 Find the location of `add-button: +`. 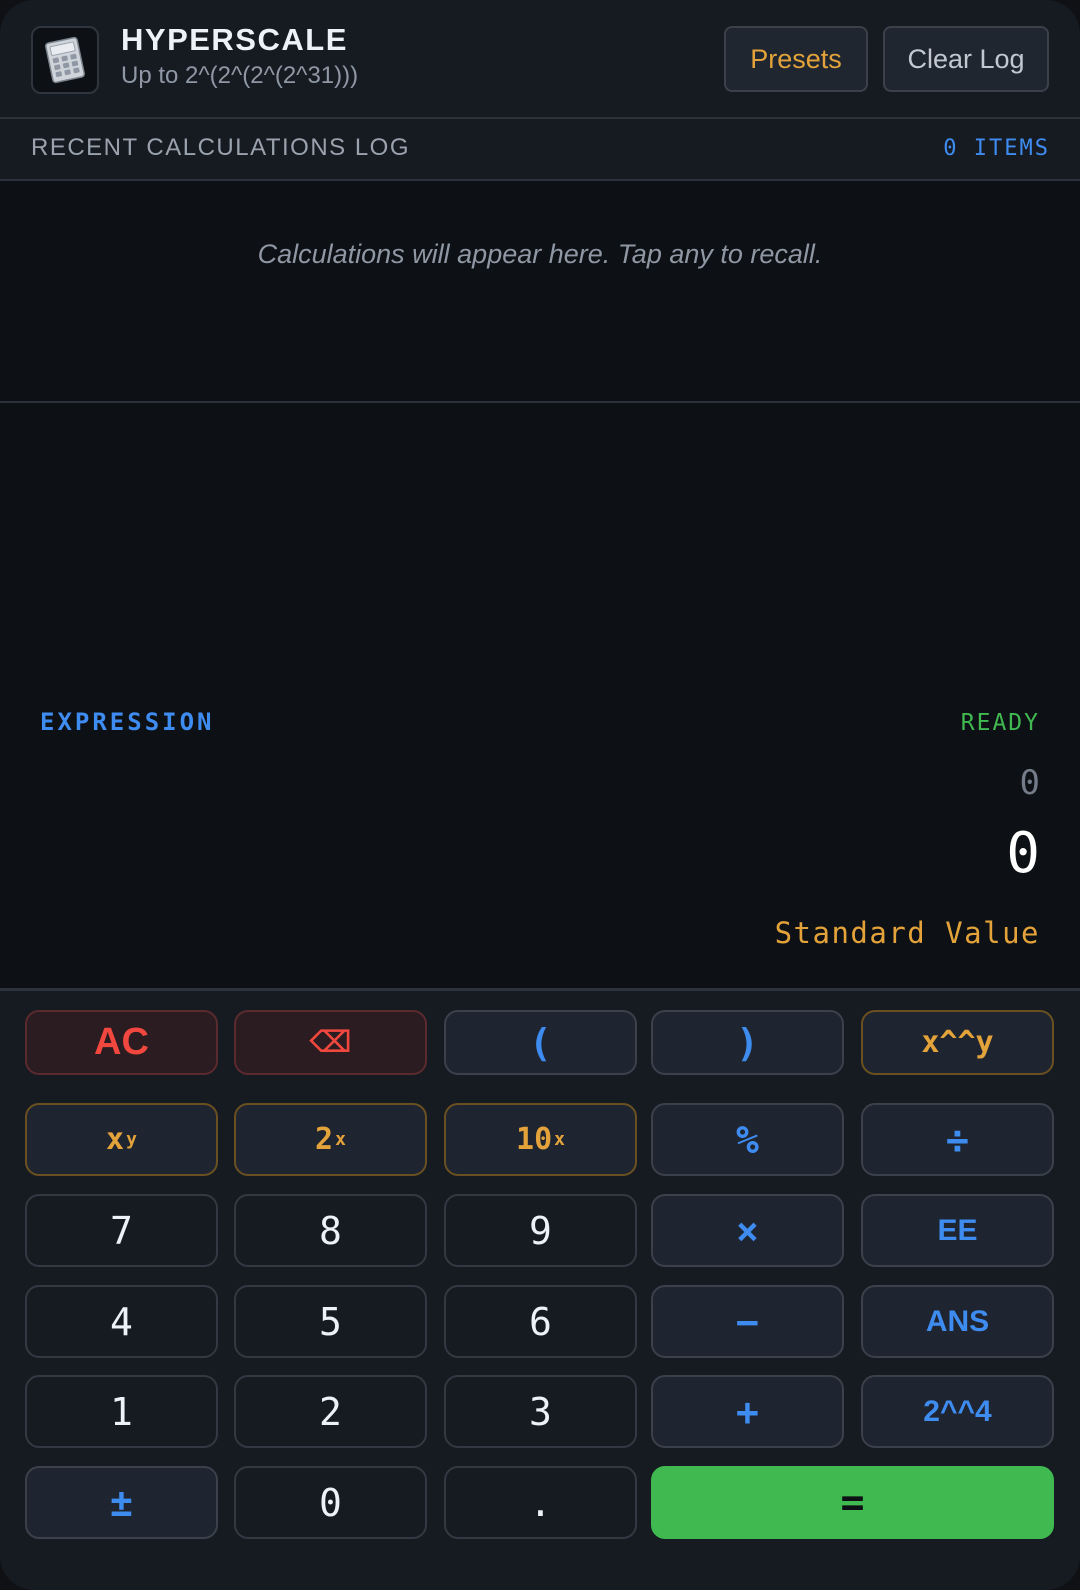

add-button: + is located at coordinates (747, 1411).